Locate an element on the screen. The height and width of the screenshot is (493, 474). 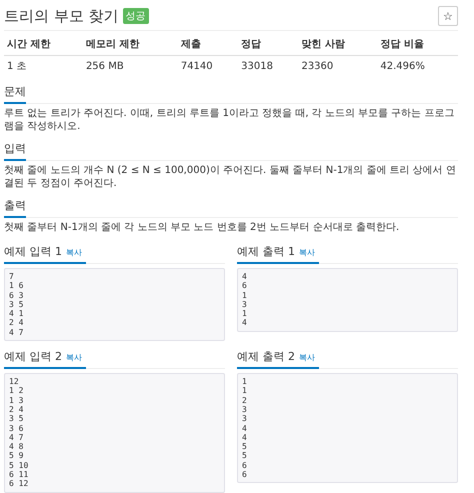
section-text: 첫째 줄에 노드의 개수 N (2 ≤ N ≤ 100,000)이 주어진다. 둘째 줄부터 N-1개의 줄에 트리 상에서 연결된 두 정점이 주어진다. is located at coordinates (230, 177).